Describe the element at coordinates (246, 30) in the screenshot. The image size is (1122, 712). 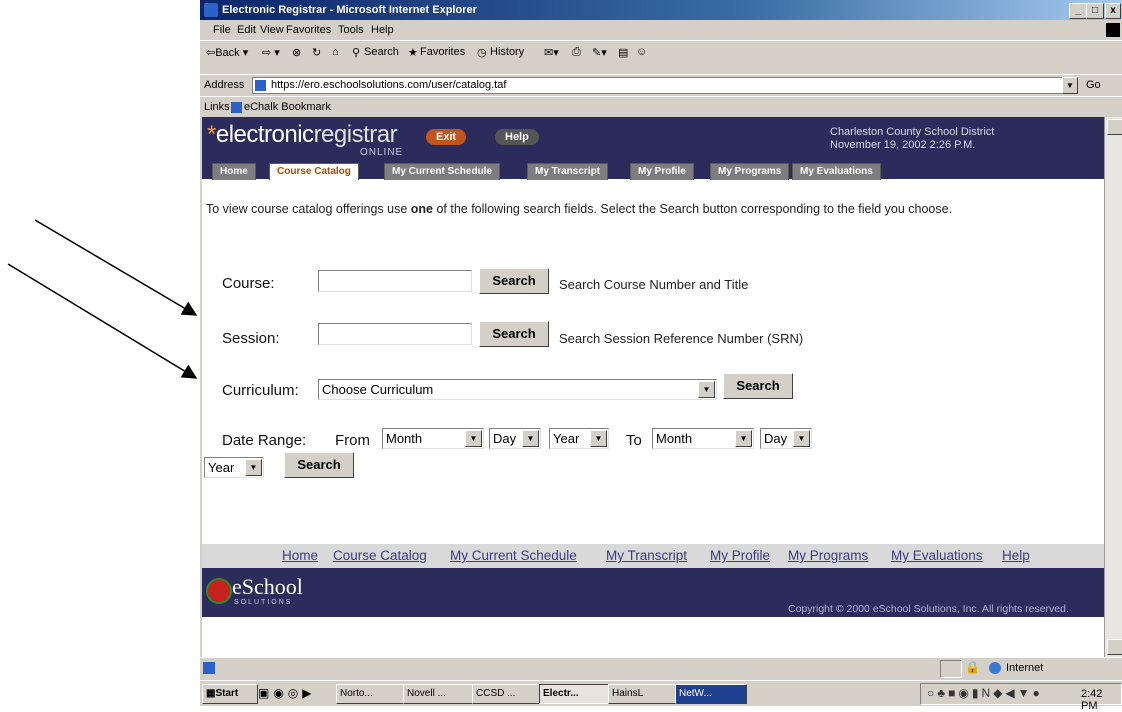
I see `menu-edit: Edit` at that location.